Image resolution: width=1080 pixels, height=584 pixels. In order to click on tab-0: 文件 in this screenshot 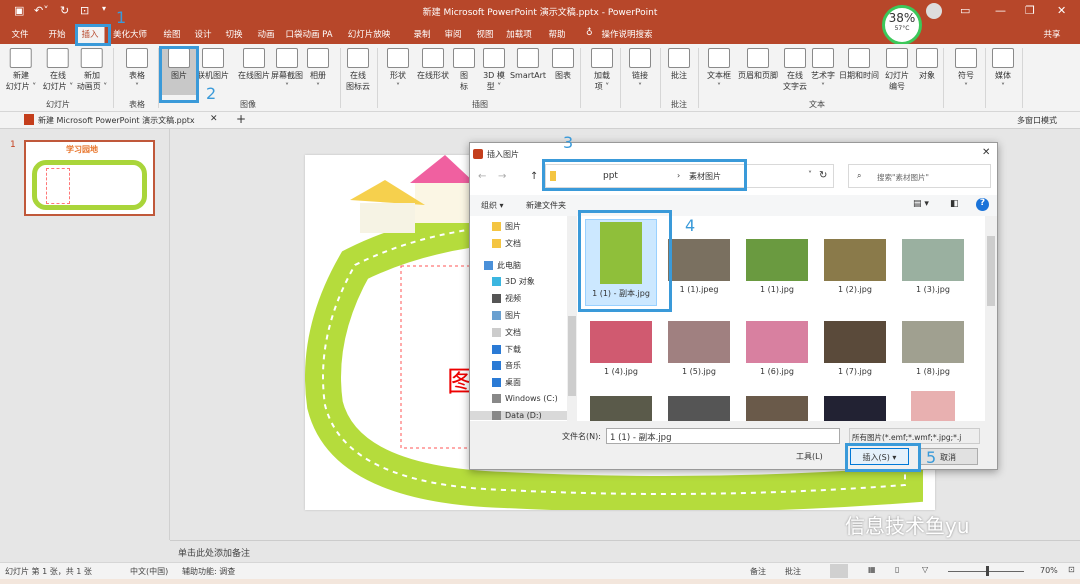, I will do `click(19, 34)`.